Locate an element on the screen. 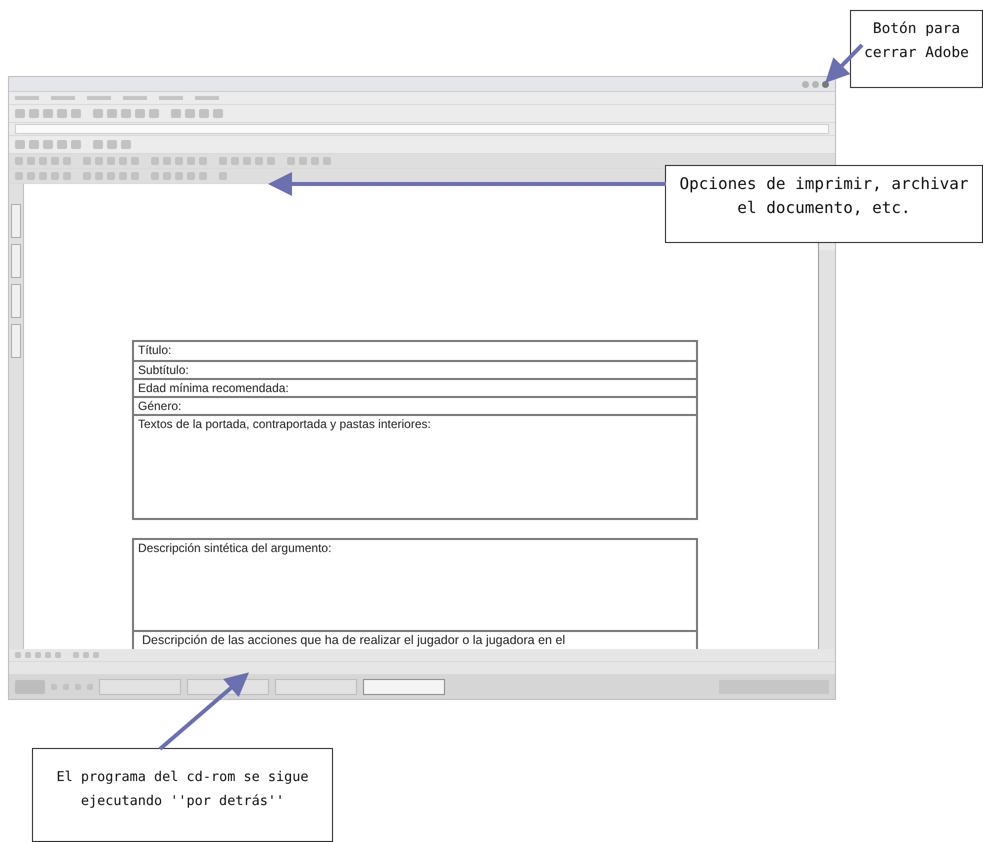 This screenshot has width=983, height=842. callout-text: Botón para cerrar Adobe is located at coordinates (916, 49).